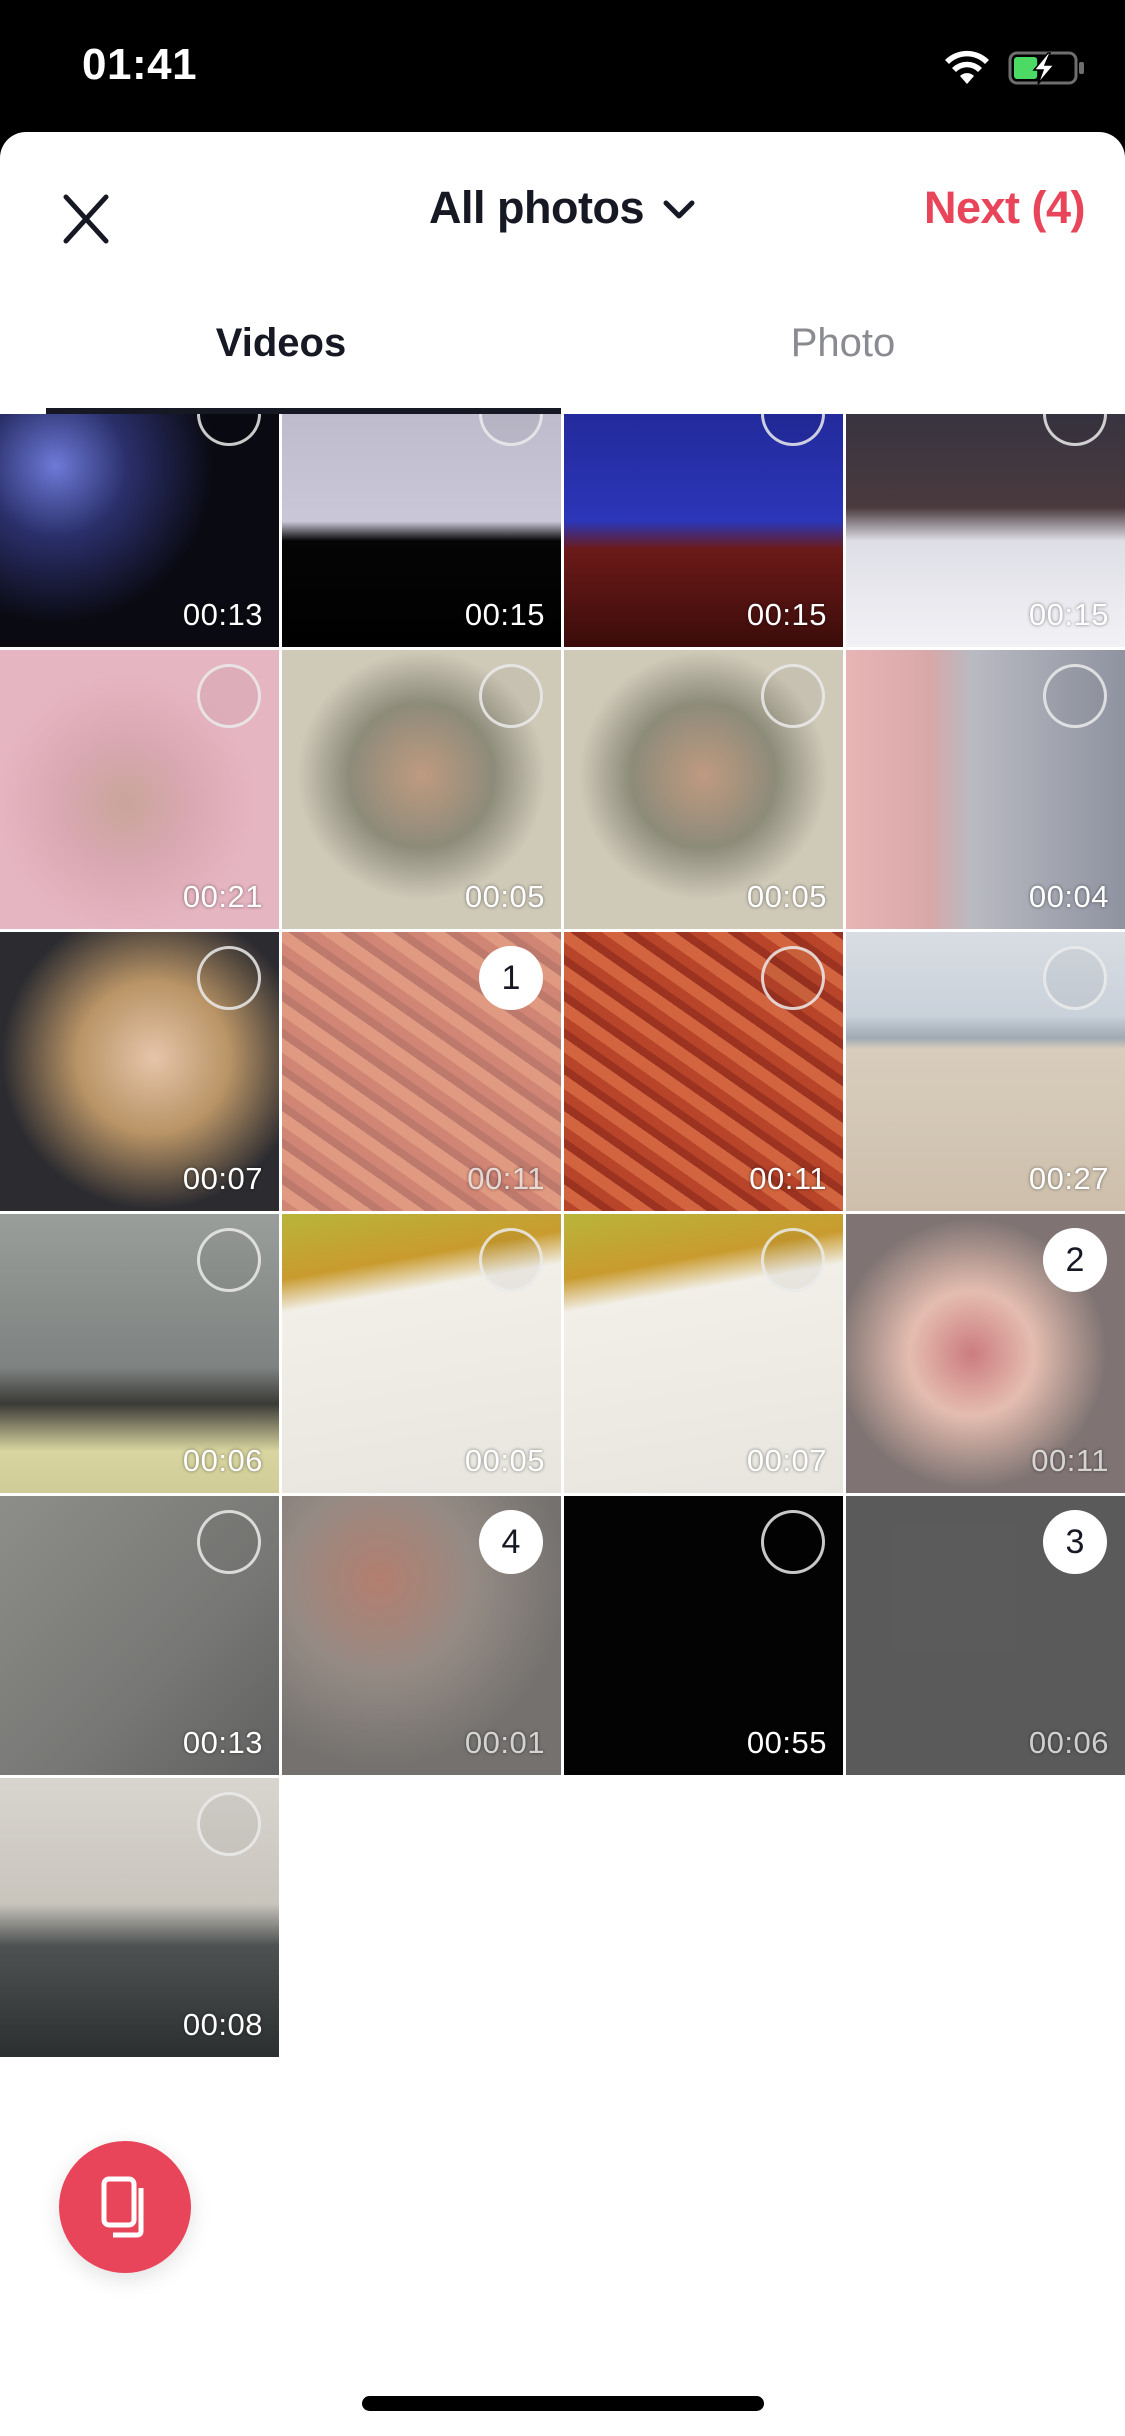 This screenshot has width=1125, height=2436. What do you see at coordinates (703, 1071) in the screenshot?
I see `video-thumbnail: 00:11` at bounding box center [703, 1071].